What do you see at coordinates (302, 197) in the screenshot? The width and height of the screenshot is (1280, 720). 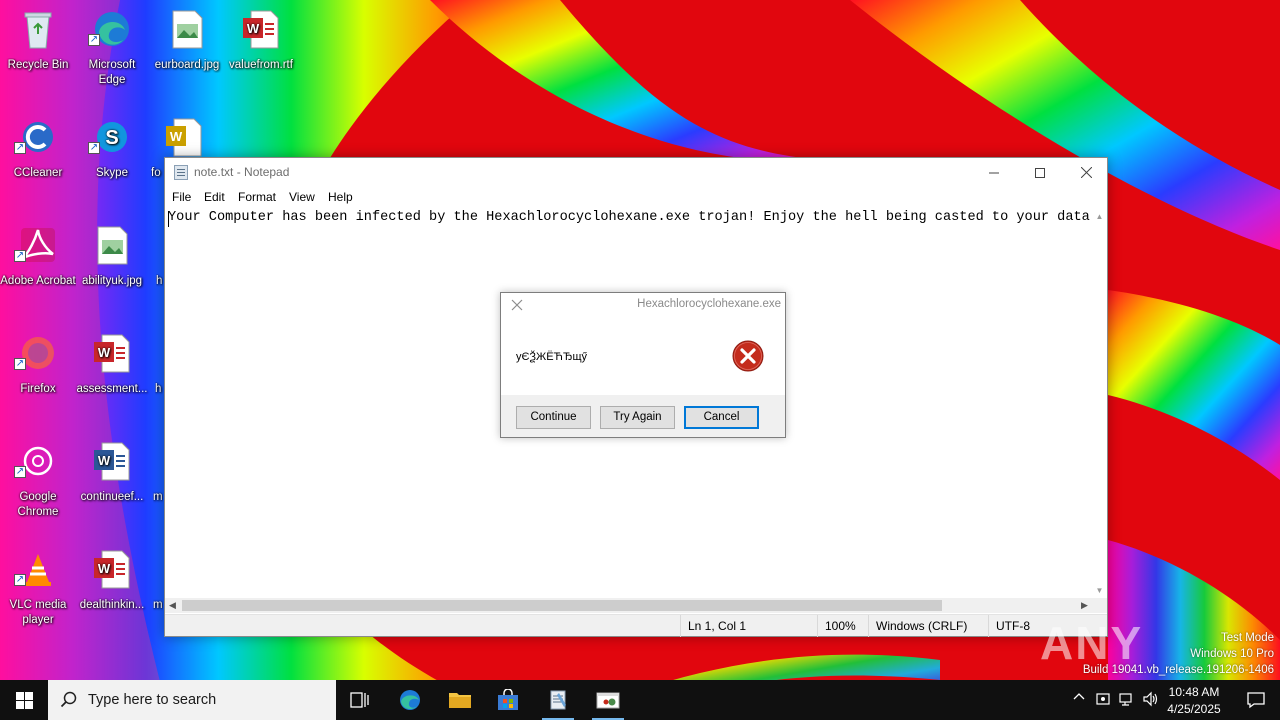 I see `menu-view: View` at bounding box center [302, 197].